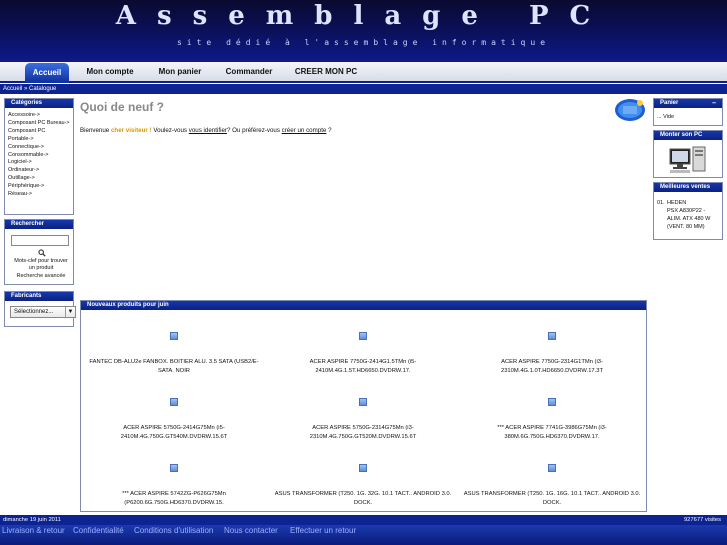 This screenshot has height=545, width=727. What do you see at coordinates (630, 110) in the screenshot?
I see `new-badge-icon` at bounding box center [630, 110].